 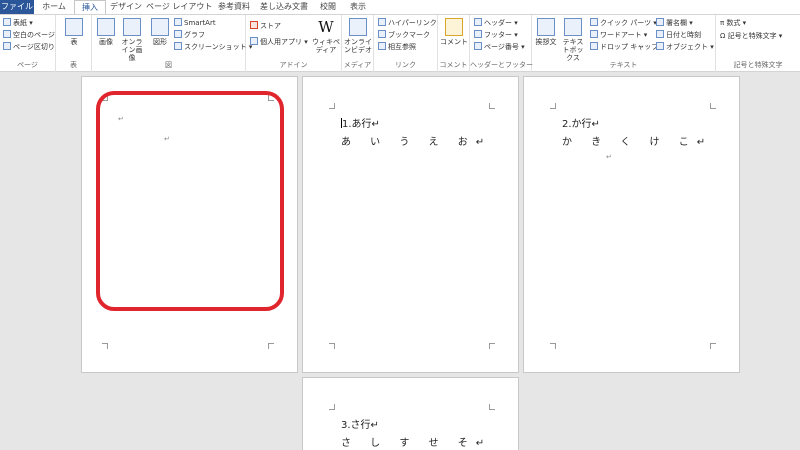 What do you see at coordinates (213, 47) in the screenshot?
I see `screenshot-button: スクリーンショット ▾` at bounding box center [213, 47].